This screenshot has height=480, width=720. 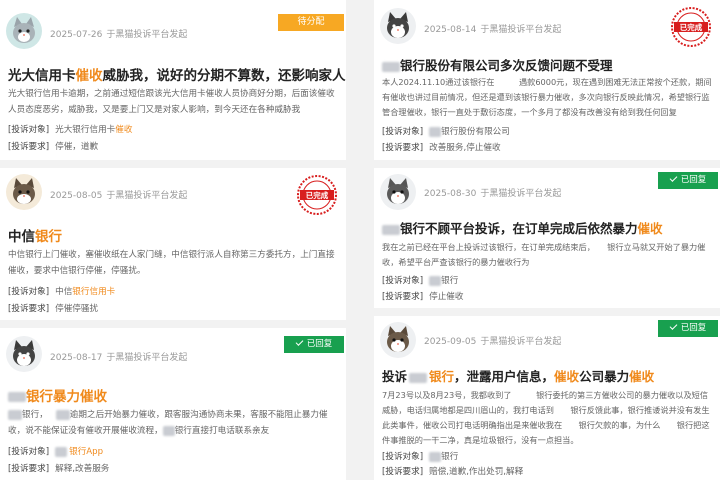 I want to click on post-date: 2025-08-14, so click(x=450, y=30).